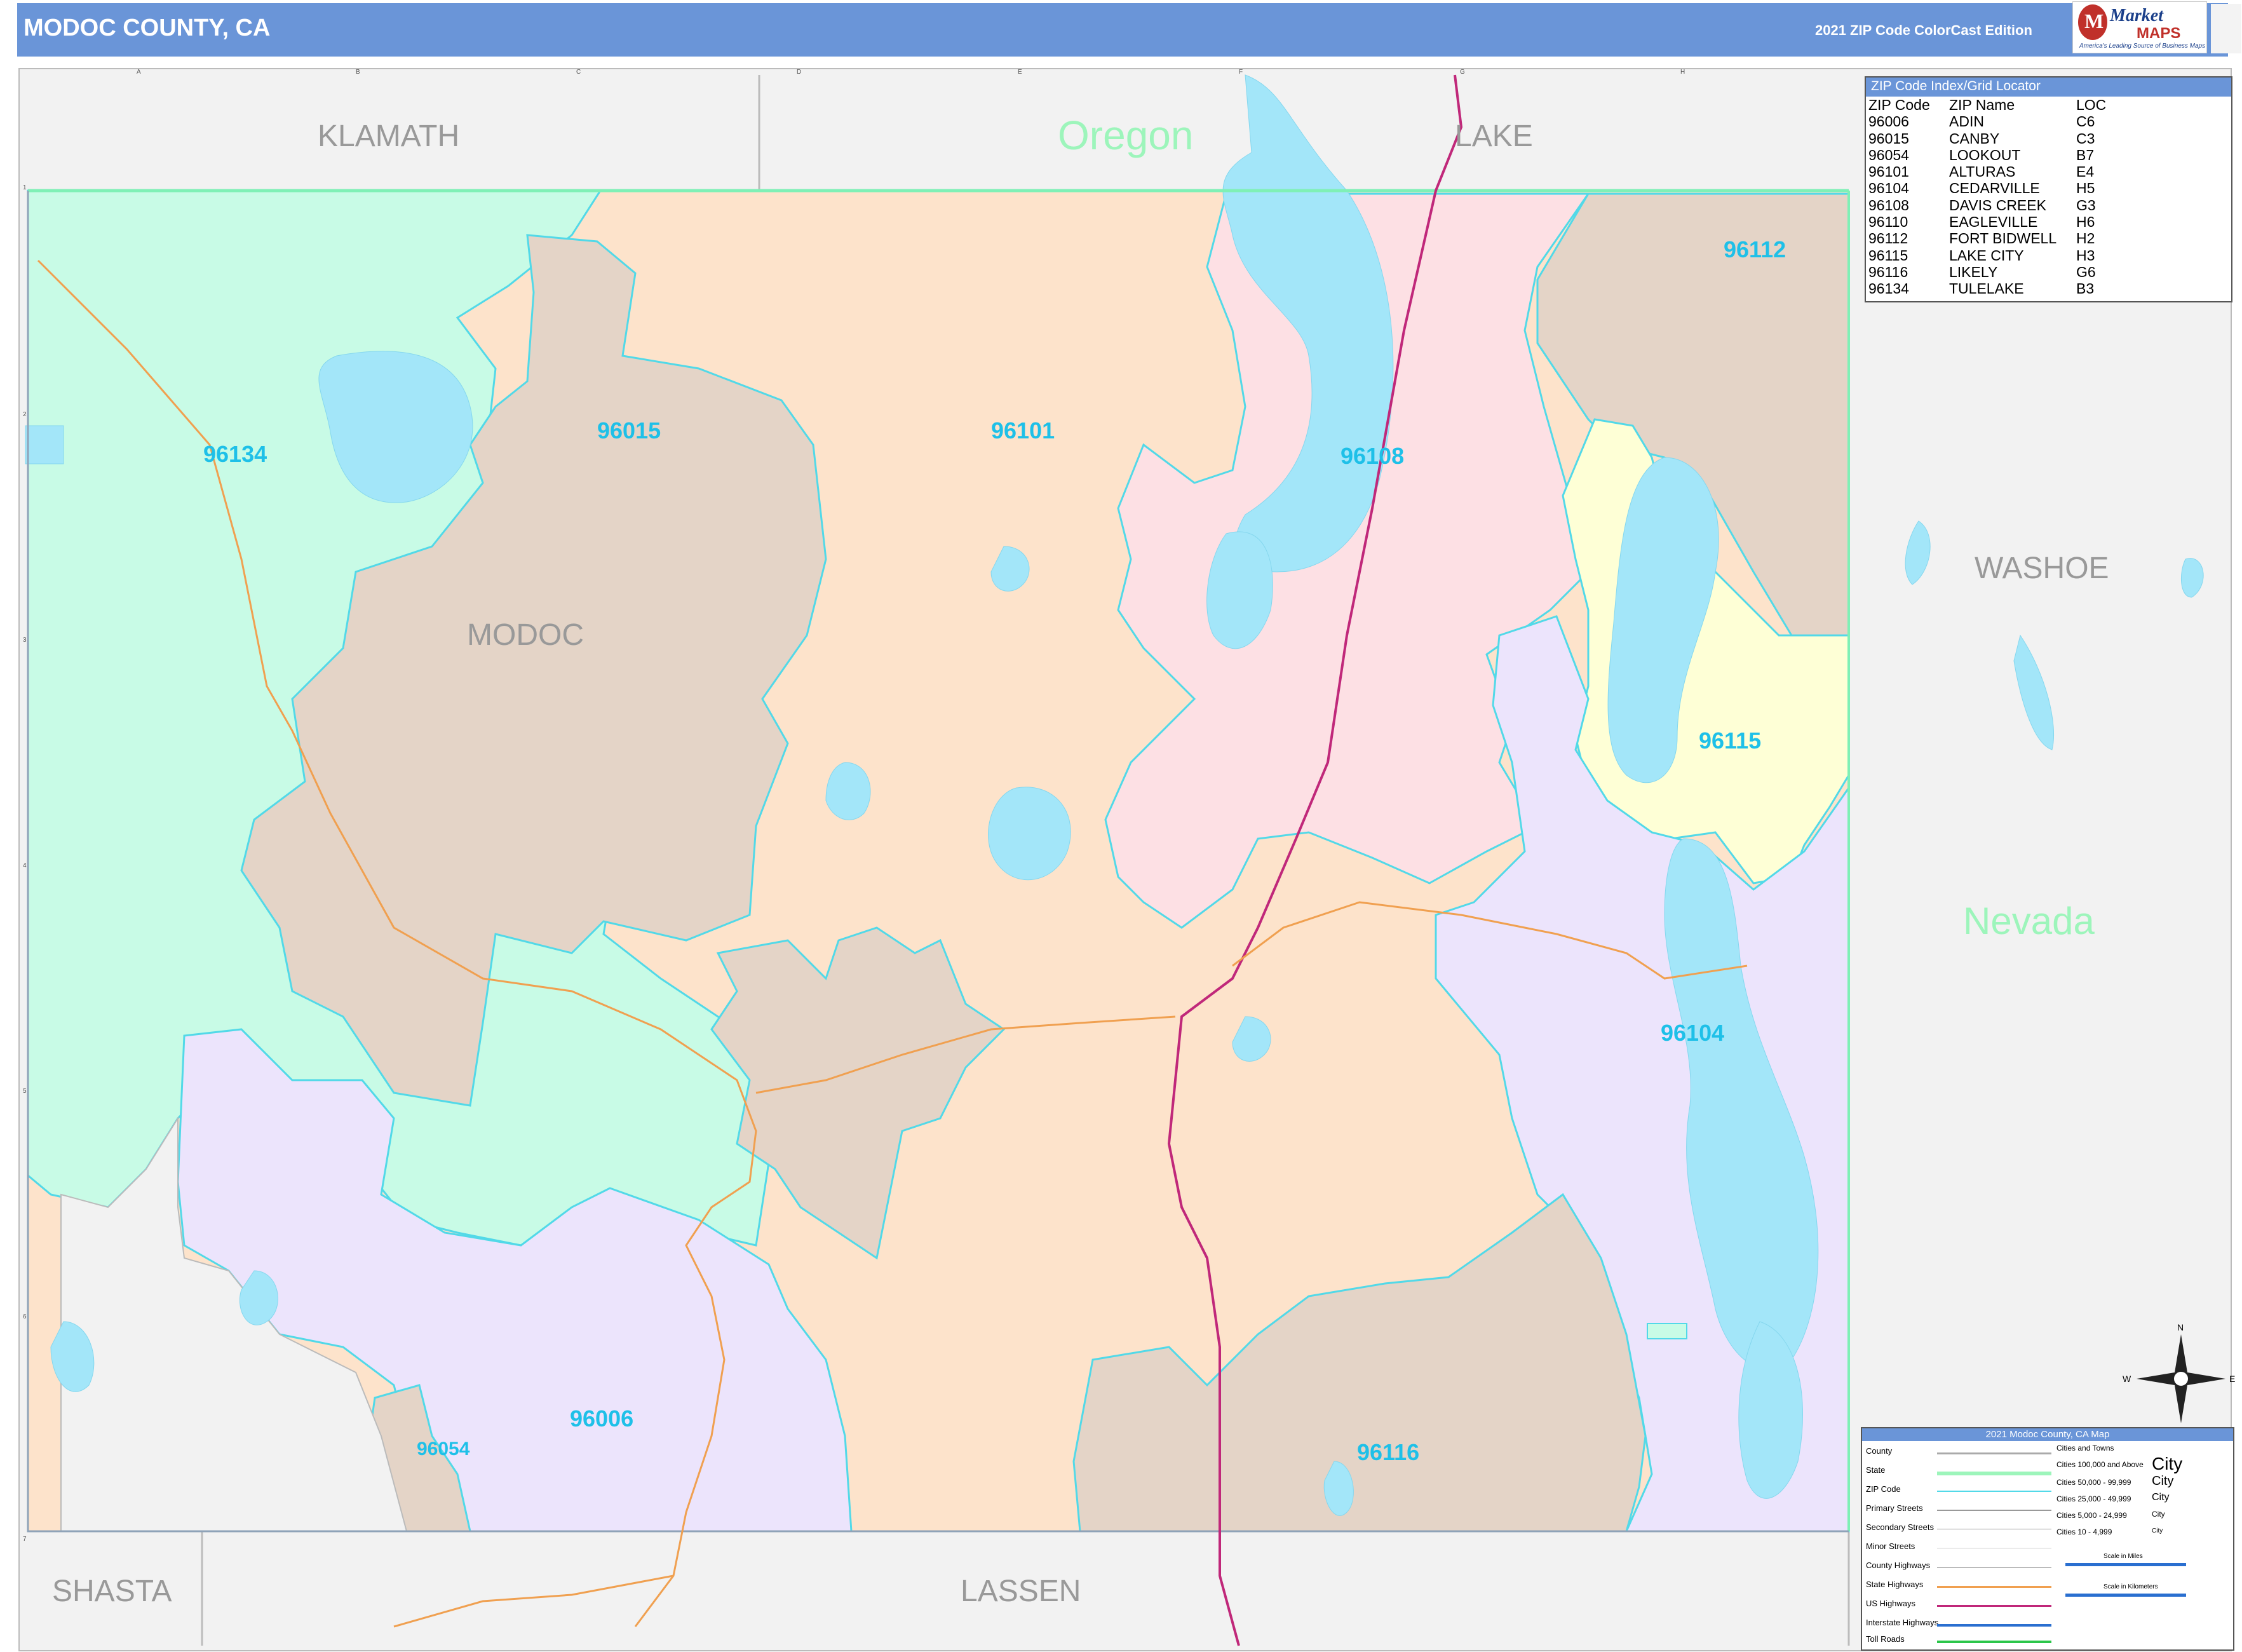  What do you see at coordinates (1020, 73) in the screenshot?
I see `grid-col-e: E` at bounding box center [1020, 73].